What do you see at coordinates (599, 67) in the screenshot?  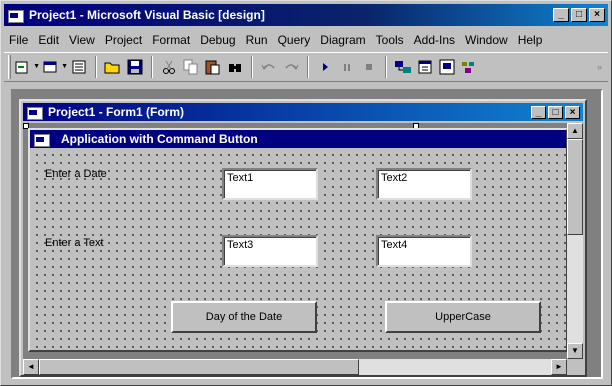 I see `toolbar-overflow-icon: »` at bounding box center [599, 67].